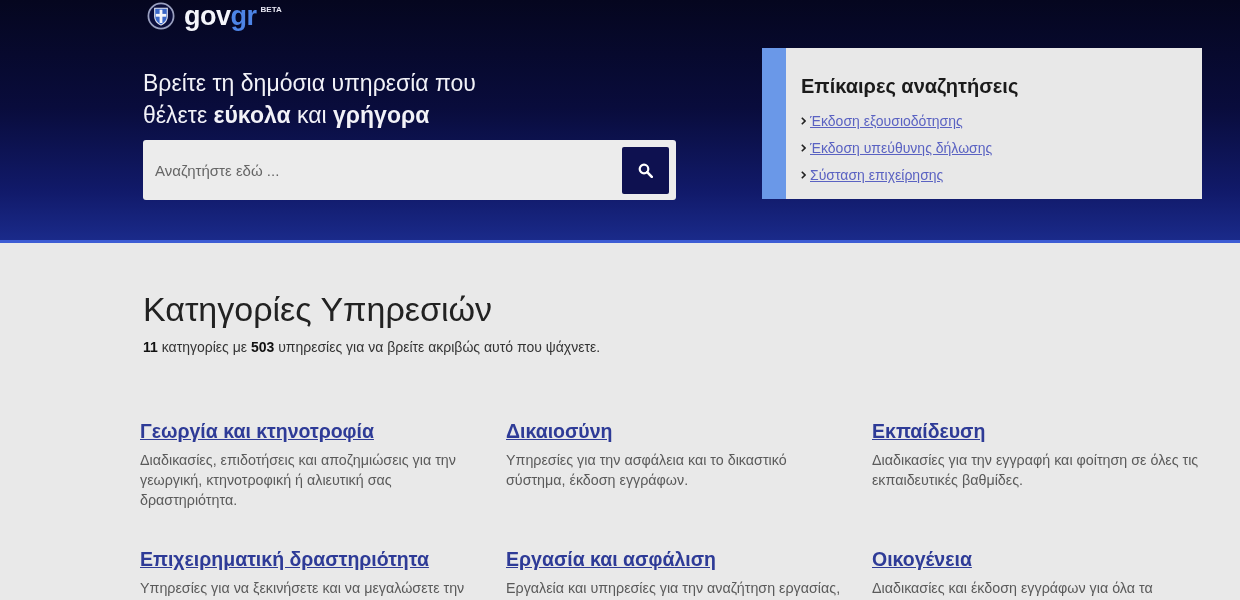 The height and width of the screenshot is (600, 1240). I want to click on category-description: Εργαλεία και υπηρεσίες για την αναζήτηση εργασίας,, so click(674, 588).